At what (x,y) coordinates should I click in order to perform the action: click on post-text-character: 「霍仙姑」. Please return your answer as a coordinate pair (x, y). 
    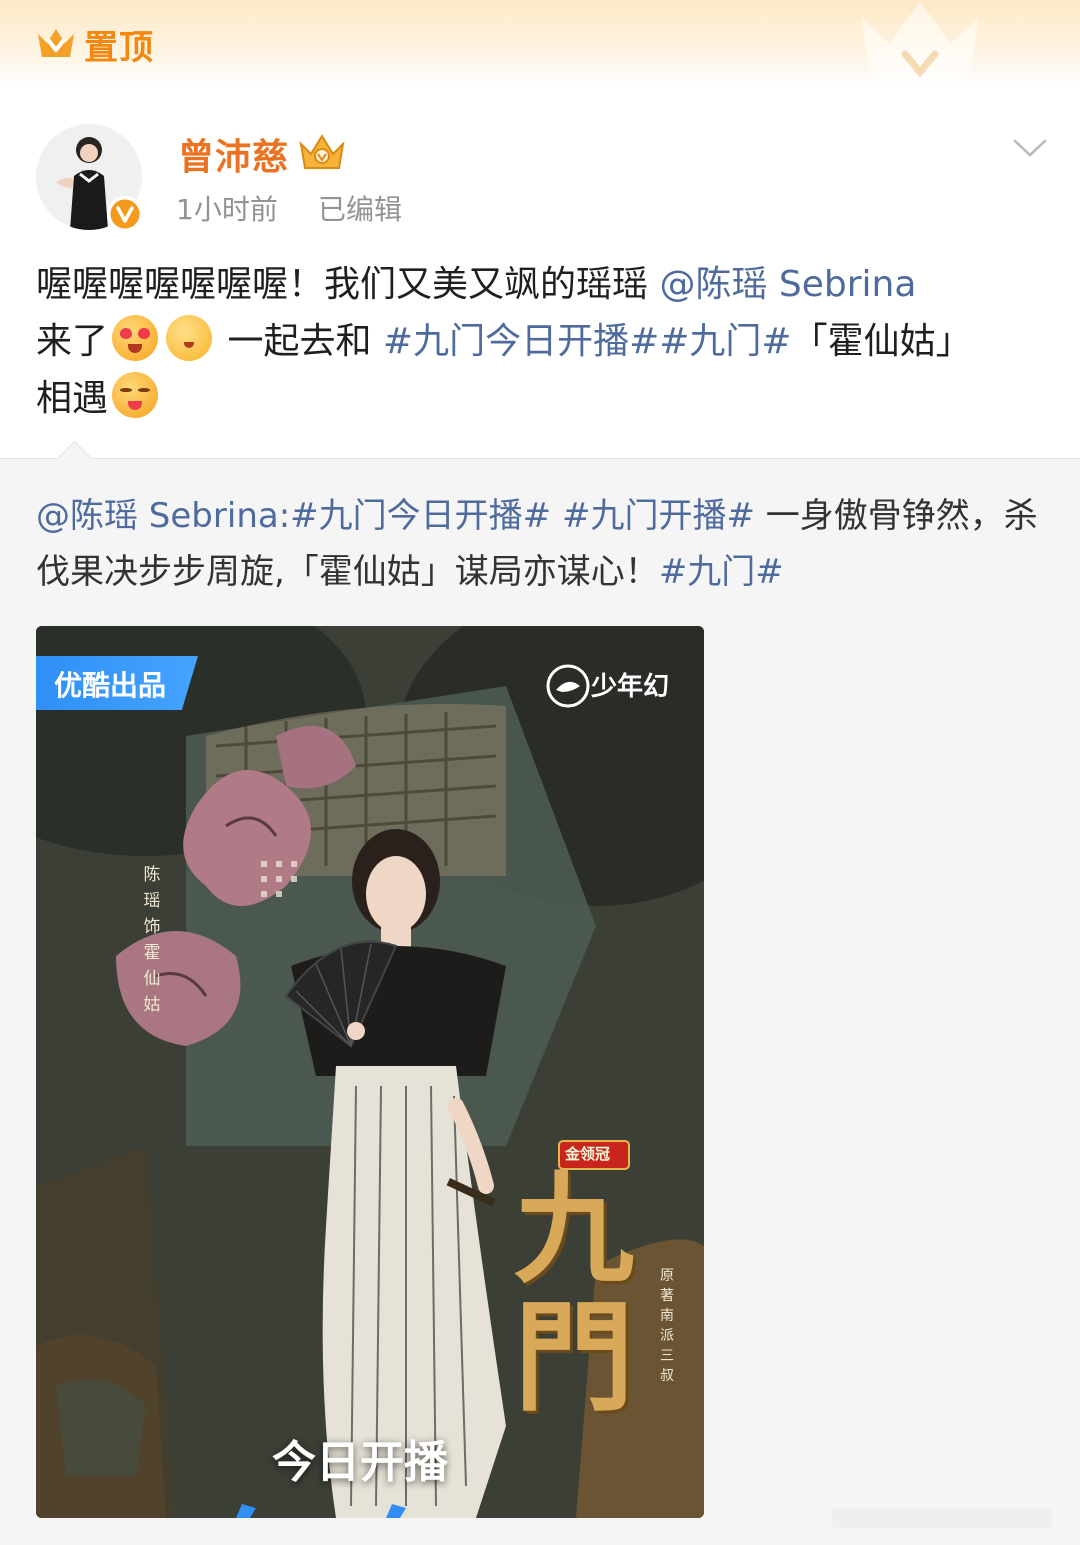
    Looking at the image, I should click on (881, 341).